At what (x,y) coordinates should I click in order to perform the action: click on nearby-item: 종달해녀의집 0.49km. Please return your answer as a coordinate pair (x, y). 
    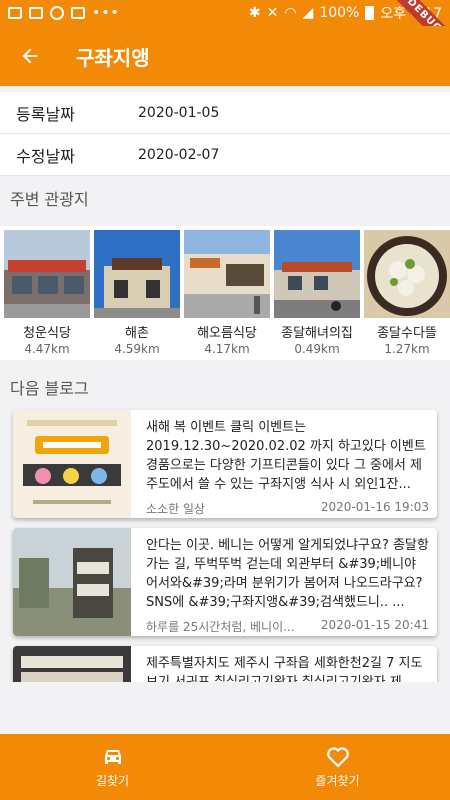
    Looking at the image, I should click on (317, 295).